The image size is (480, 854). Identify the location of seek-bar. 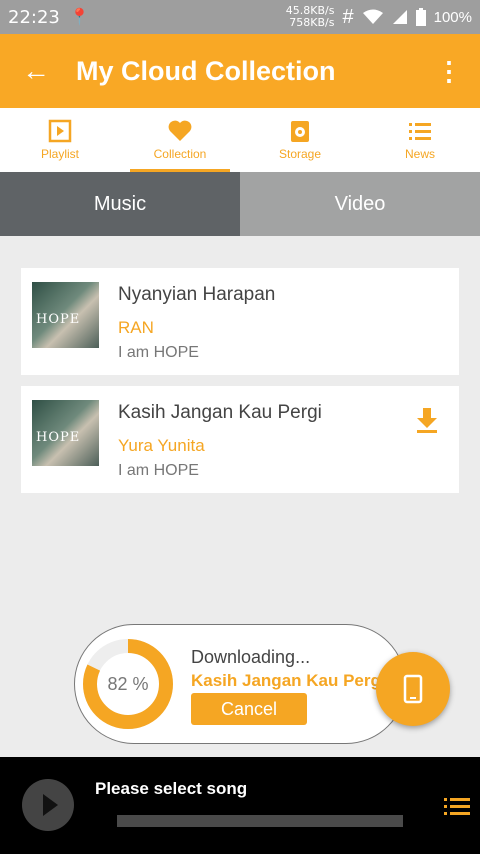
(260, 821).